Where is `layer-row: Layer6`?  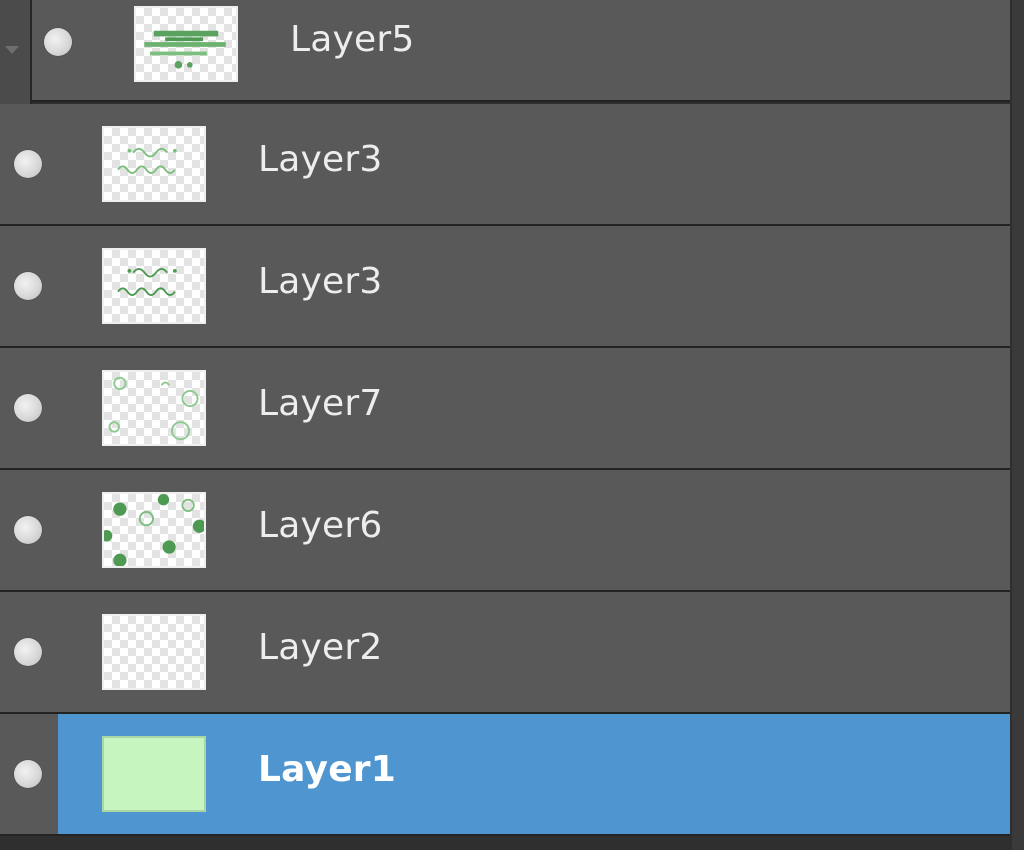
layer-row: Layer6 is located at coordinates (505, 531).